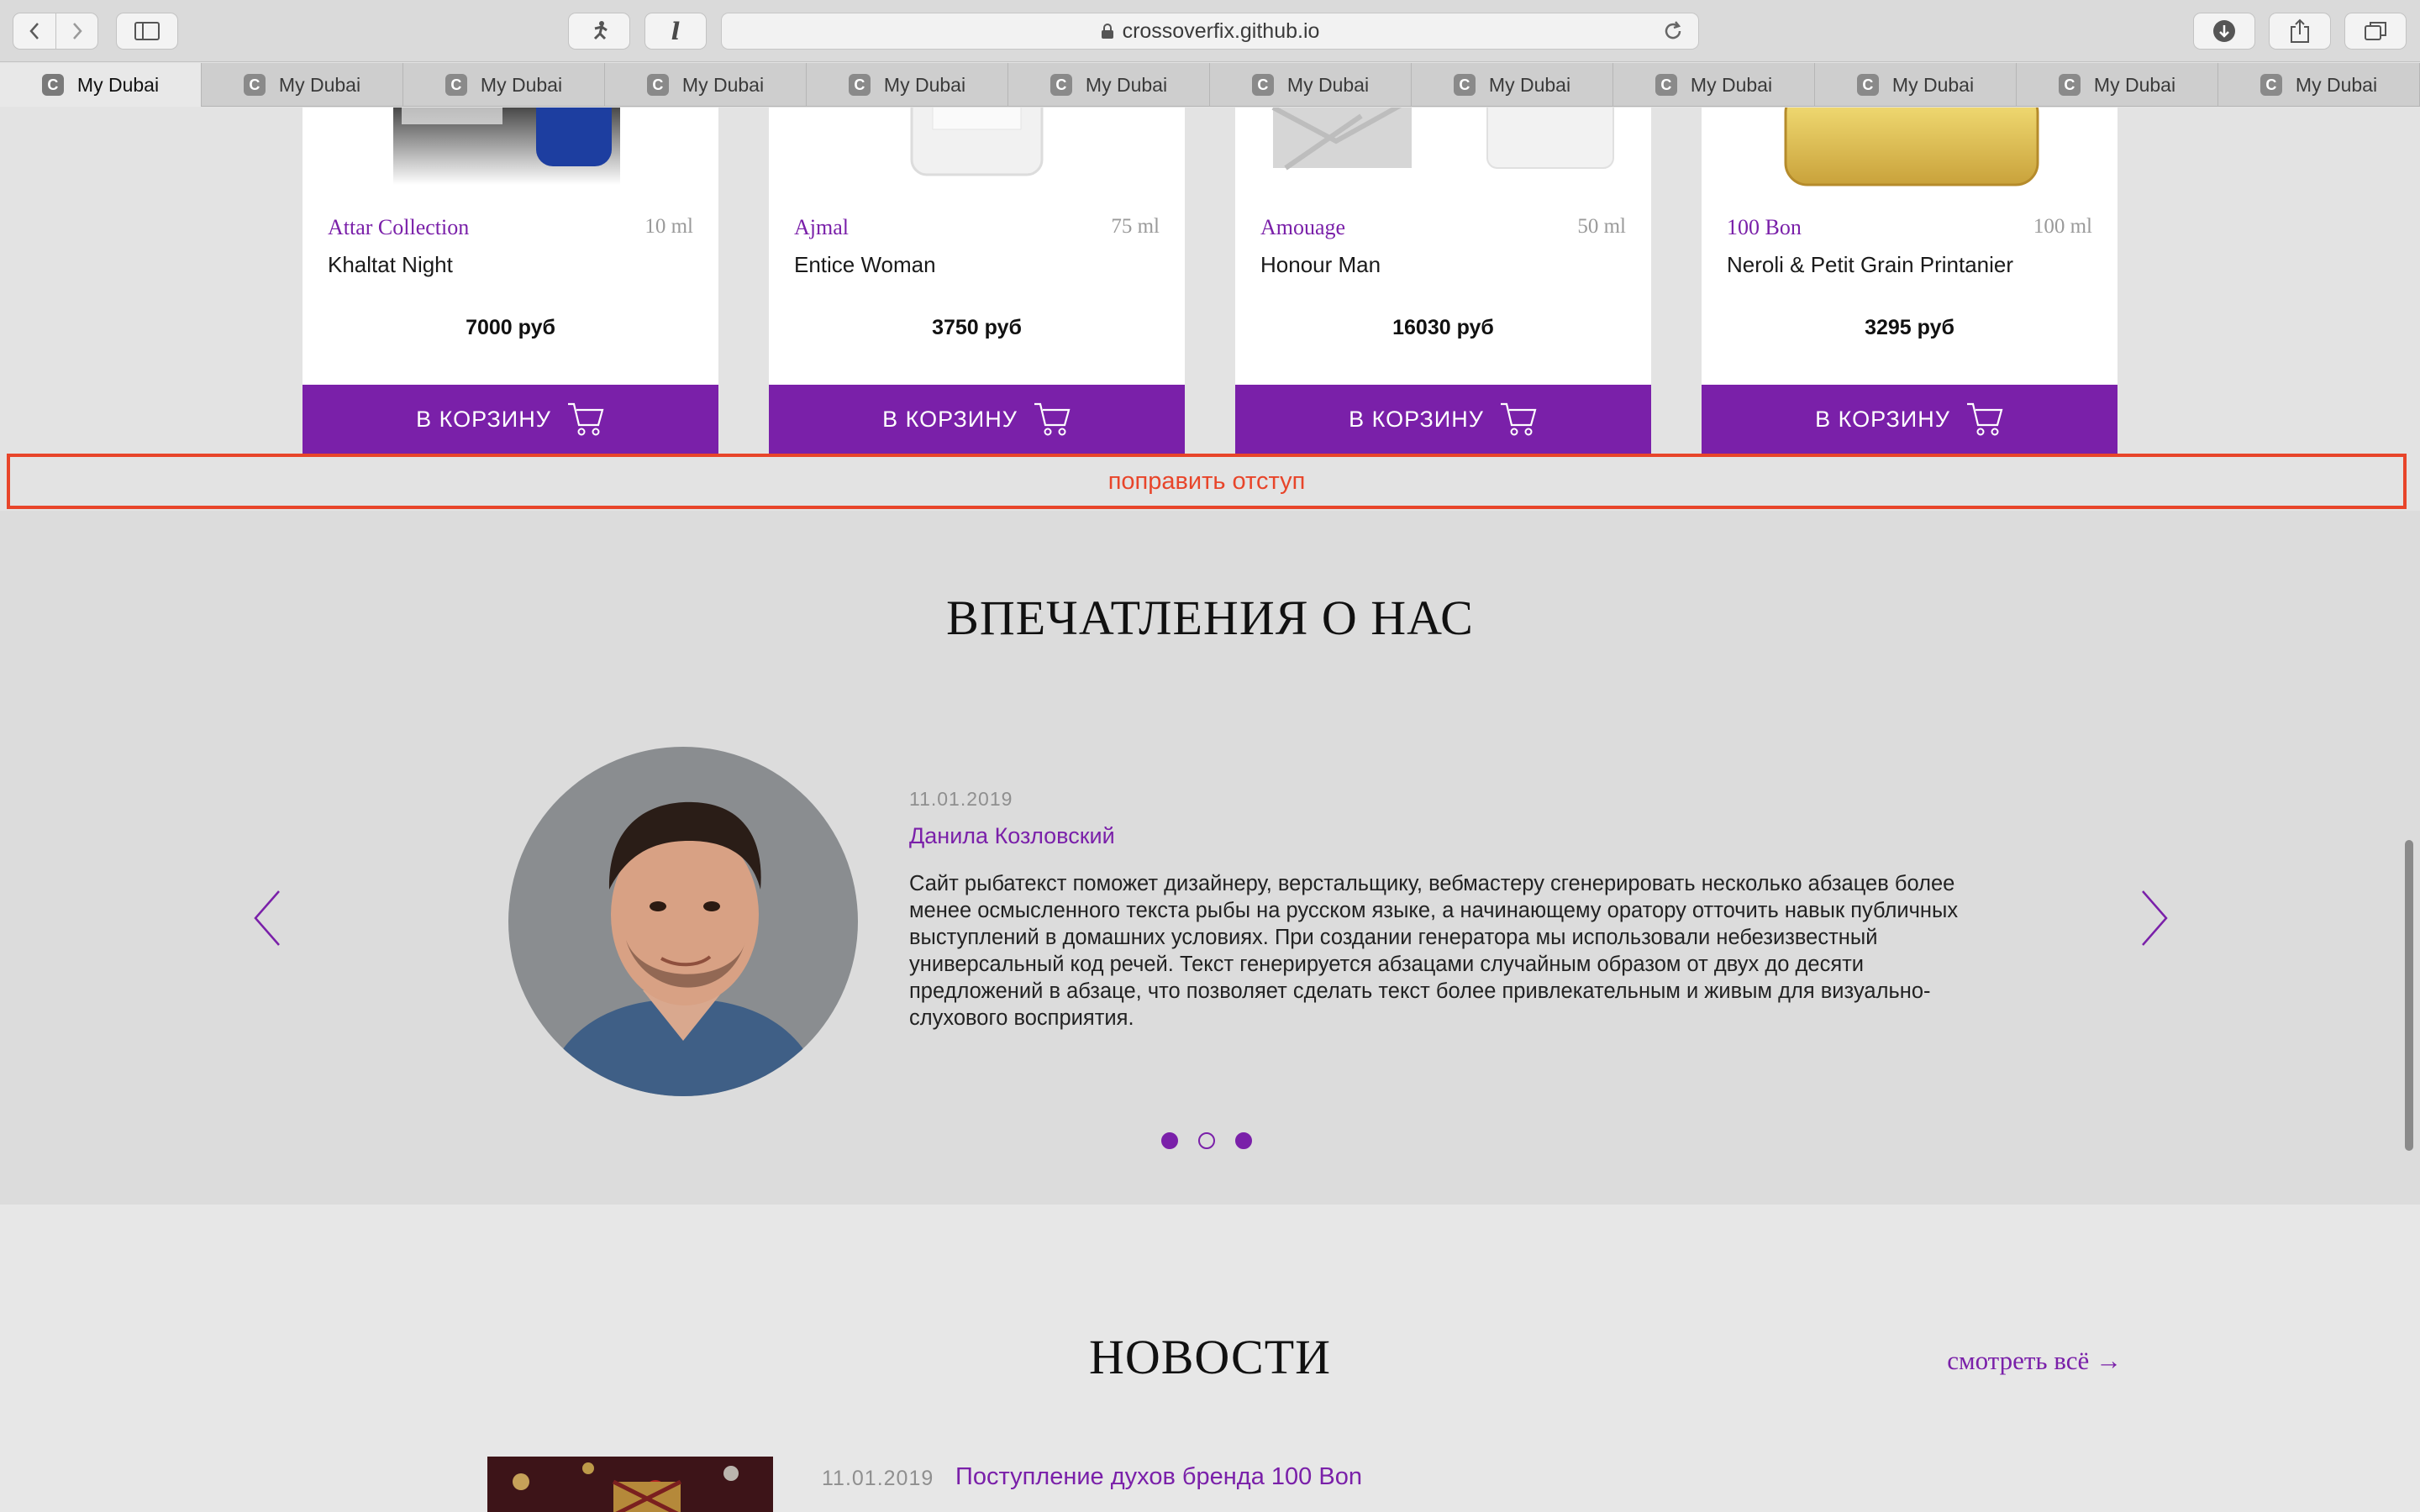 This screenshot has width=2420, height=1512. I want to click on review-annotation-note: поправить отступ, so click(1207, 481).